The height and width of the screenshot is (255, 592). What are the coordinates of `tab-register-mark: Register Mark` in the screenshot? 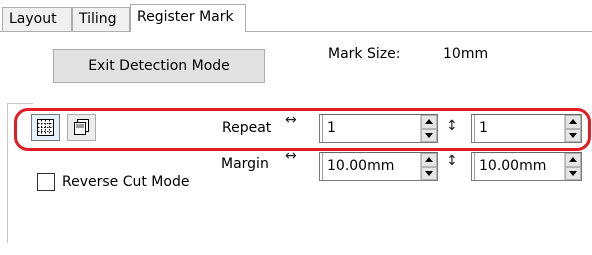 It's located at (188, 18).